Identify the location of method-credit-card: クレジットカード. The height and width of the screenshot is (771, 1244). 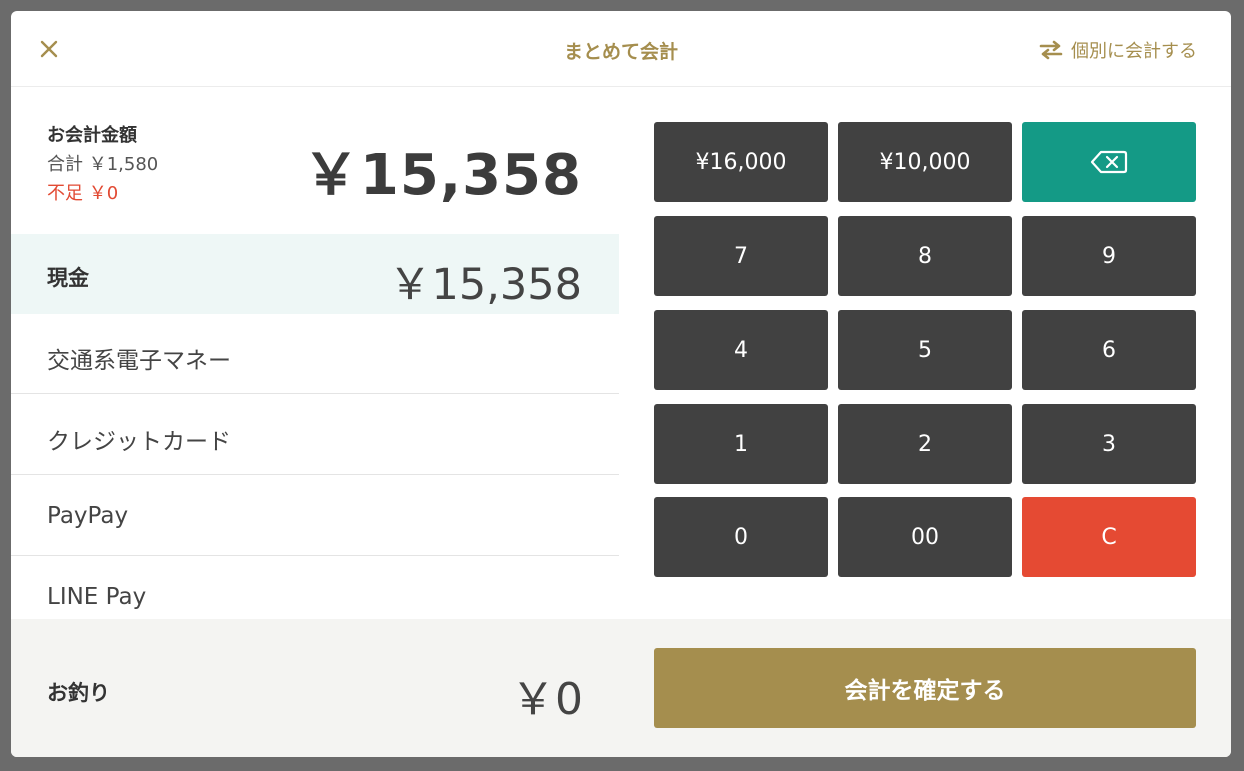
(315, 435).